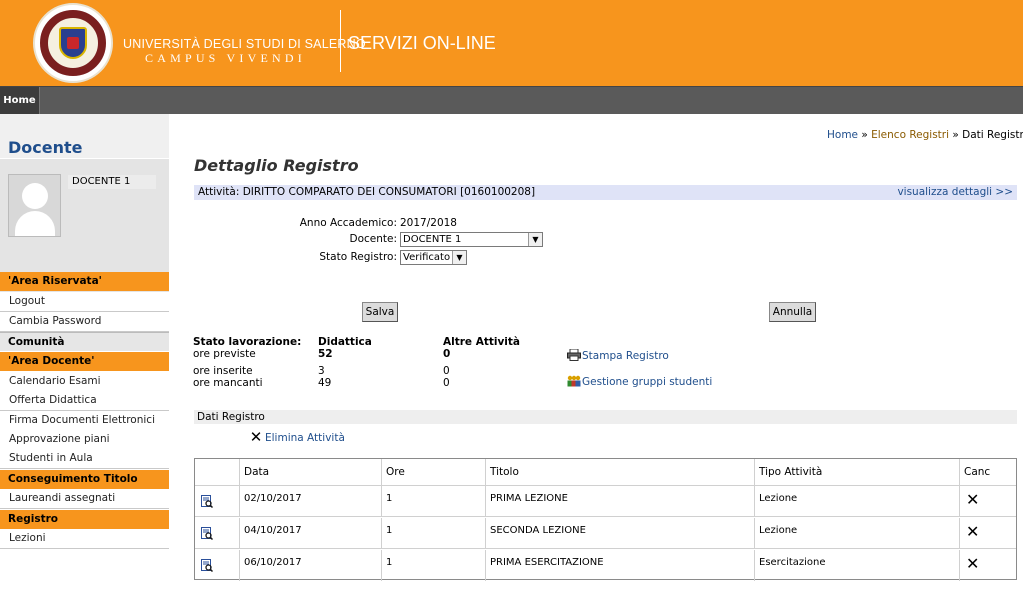 The image size is (1023, 589). I want to click on sidebar-section-area-docente: 'Area Docente', so click(84, 361).